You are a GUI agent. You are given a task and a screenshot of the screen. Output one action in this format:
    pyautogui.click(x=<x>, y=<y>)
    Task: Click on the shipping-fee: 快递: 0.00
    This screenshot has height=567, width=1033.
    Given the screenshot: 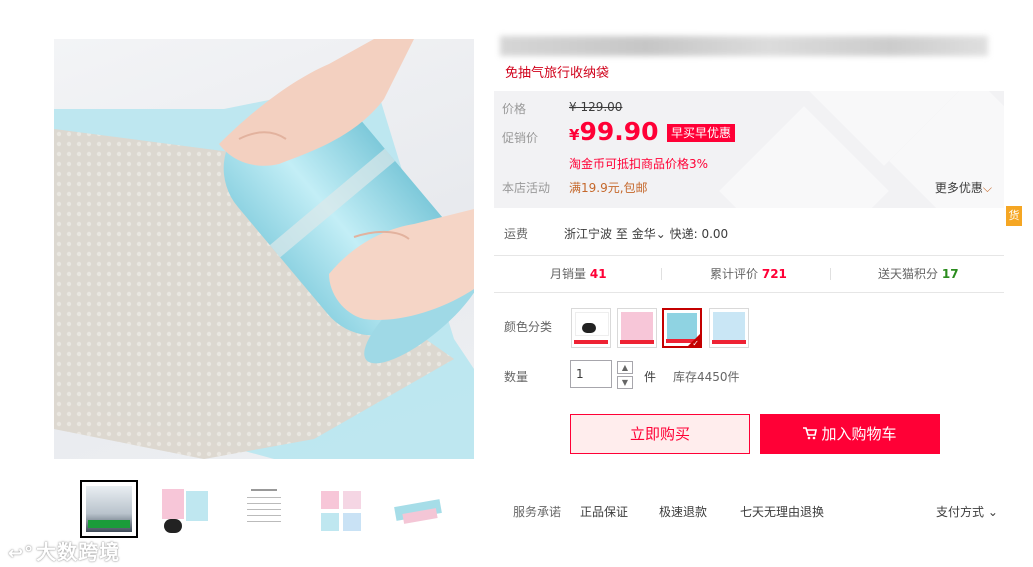 What is the action you would take?
    pyautogui.click(x=699, y=234)
    